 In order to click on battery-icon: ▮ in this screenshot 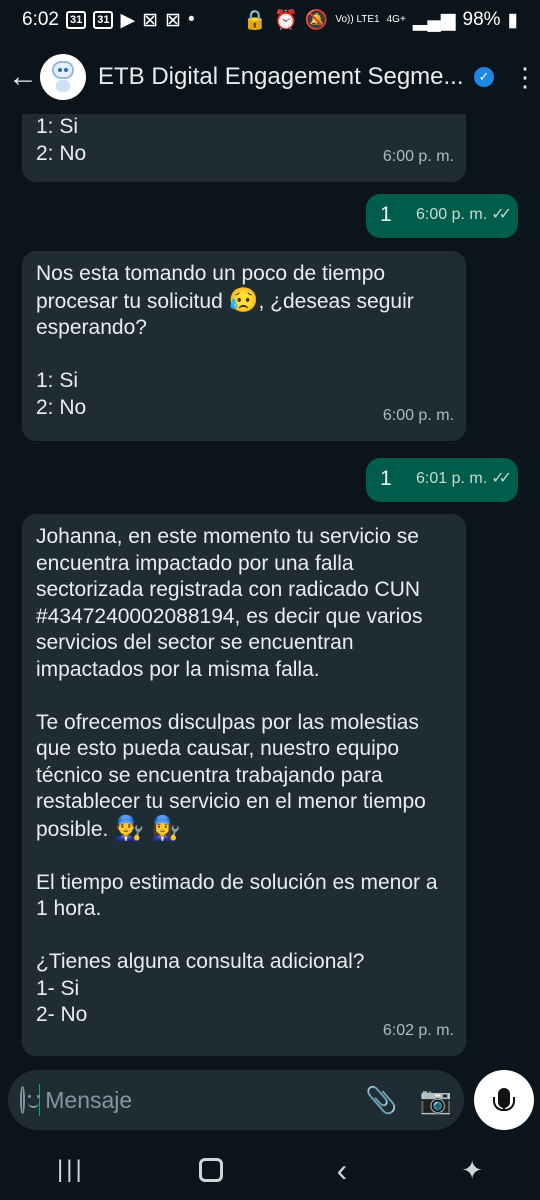, I will do `click(512, 20)`.